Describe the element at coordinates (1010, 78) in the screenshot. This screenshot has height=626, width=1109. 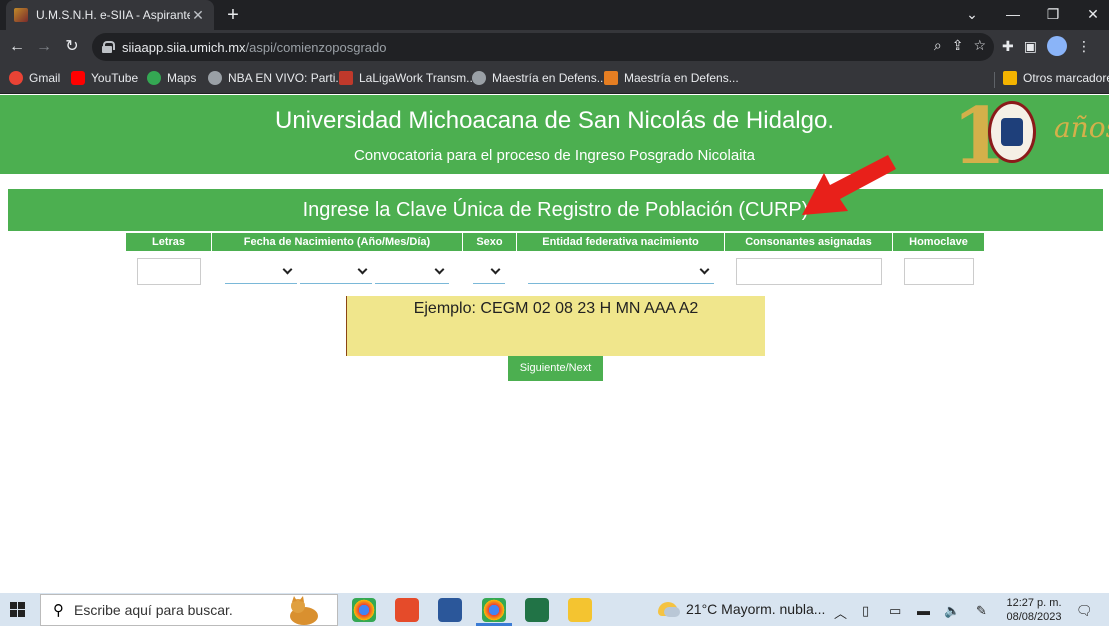
I see `folder-icon` at that location.